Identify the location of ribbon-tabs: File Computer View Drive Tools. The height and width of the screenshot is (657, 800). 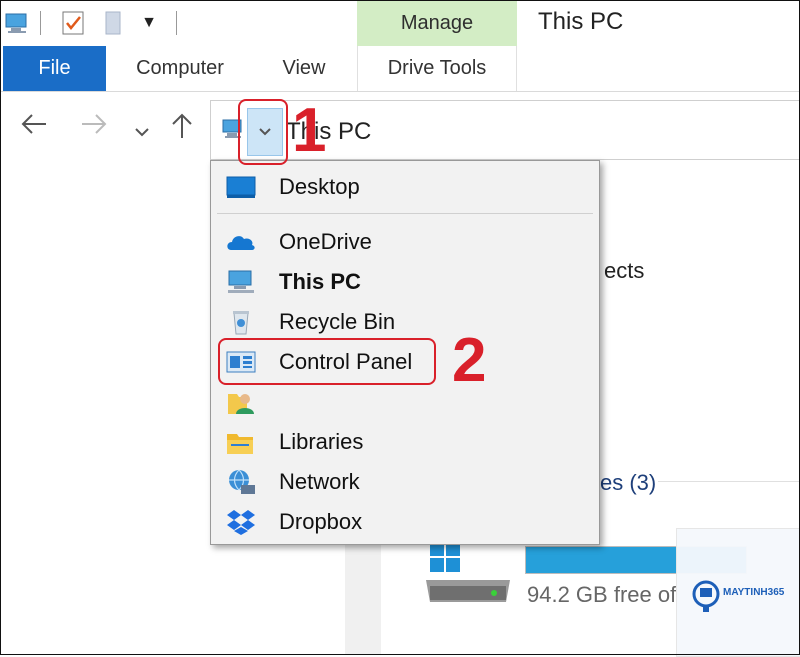
(400, 69).